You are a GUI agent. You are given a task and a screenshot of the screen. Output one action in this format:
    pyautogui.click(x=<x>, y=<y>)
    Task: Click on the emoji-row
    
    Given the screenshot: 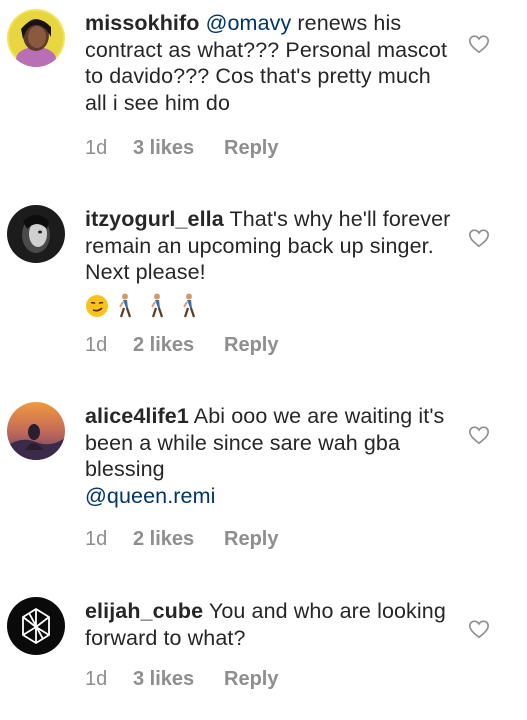 What is the action you would take?
    pyautogui.click(x=270, y=305)
    